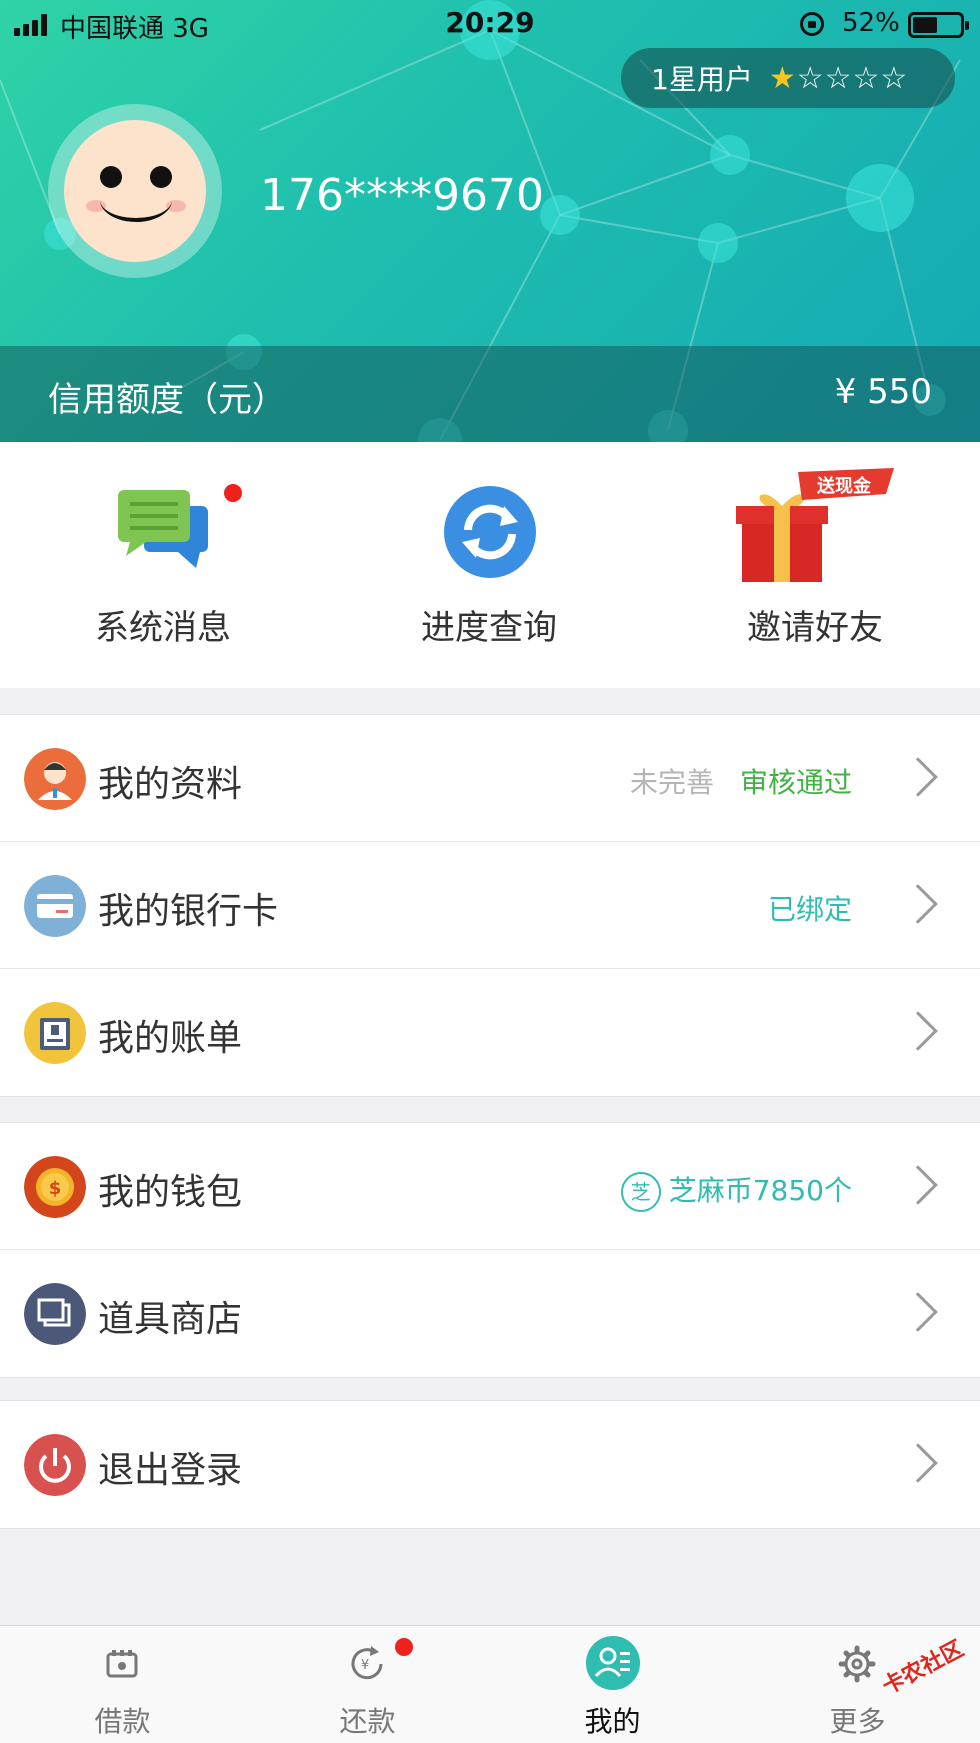  I want to click on profile-incomplete-label: 未完善, so click(671, 782).